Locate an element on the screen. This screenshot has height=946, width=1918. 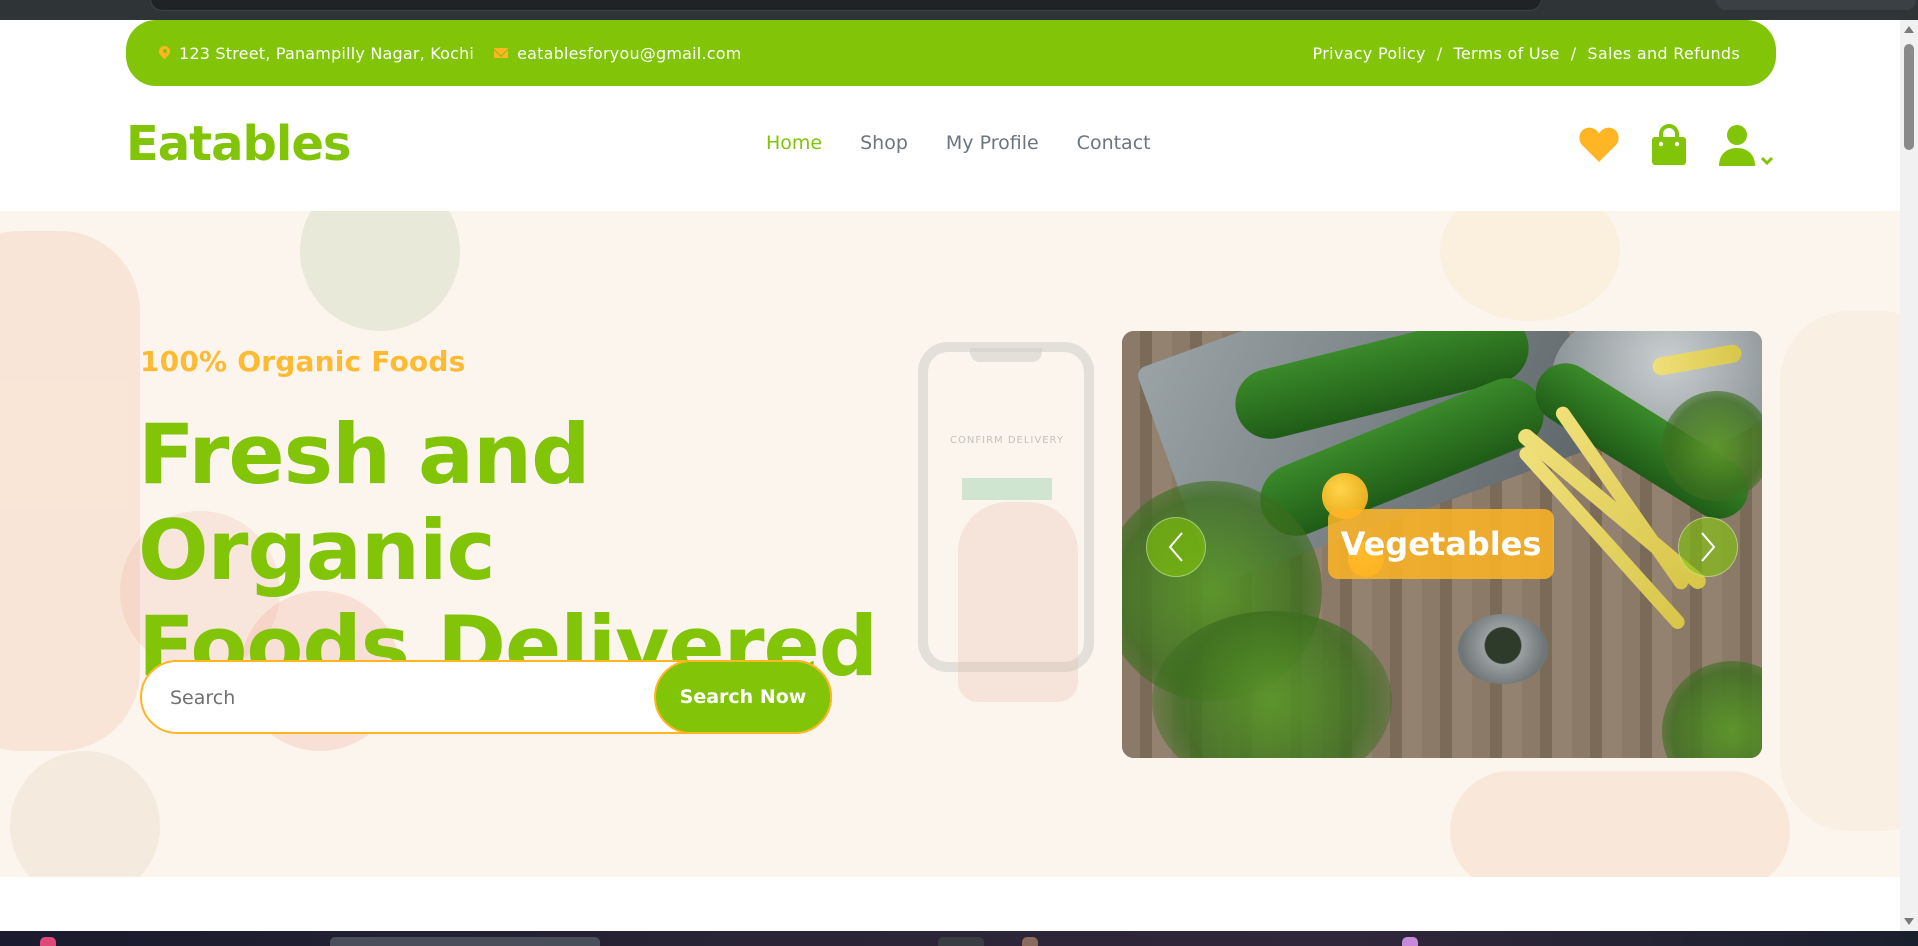
phone-illustration: CONFIRM DELIVERY is located at coordinates (1006, 522).